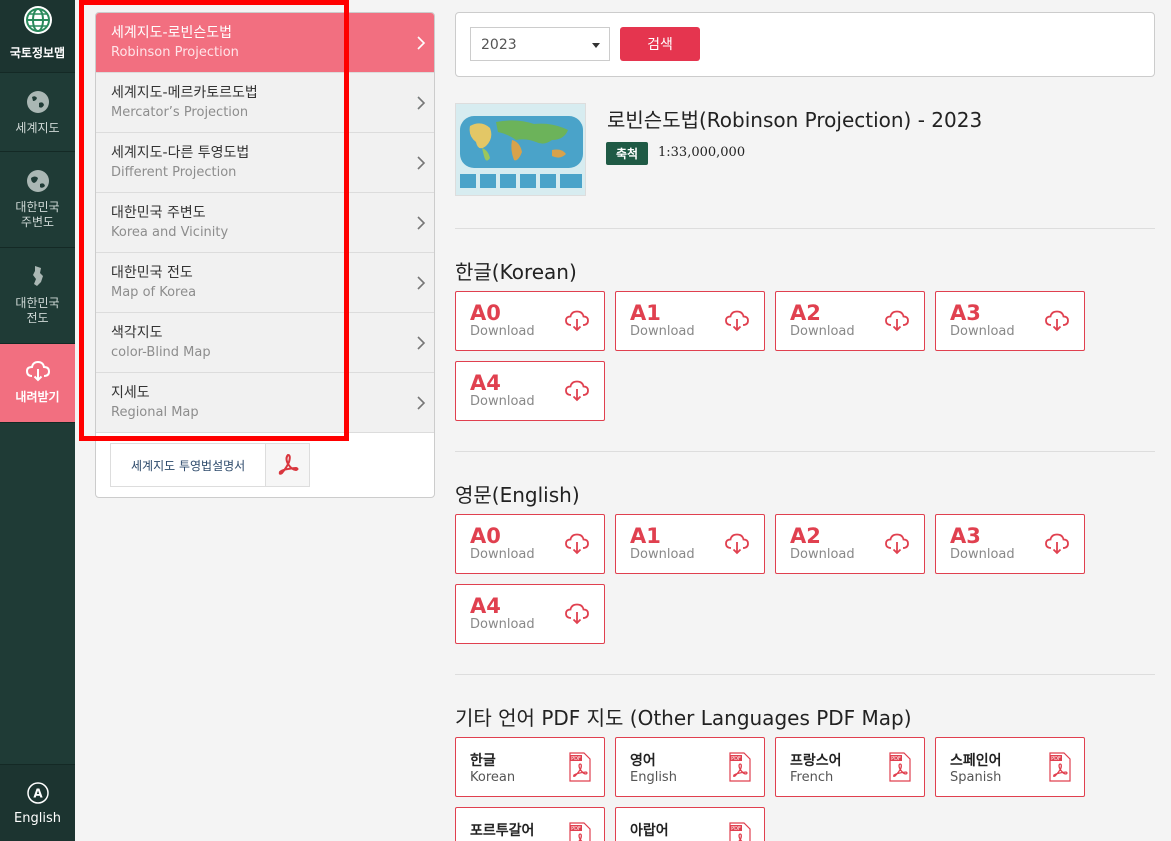 This screenshot has height=841, width=1171. Describe the element at coordinates (660, 44) in the screenshot. I see `search-button: 검색` at that location.